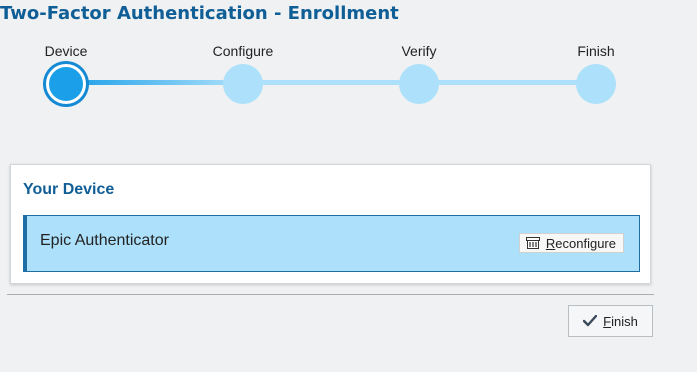 This screenshot has width=697, height=372. I want to click on device-row: Epic Authenticator Reconfigure, so click(331, 243).